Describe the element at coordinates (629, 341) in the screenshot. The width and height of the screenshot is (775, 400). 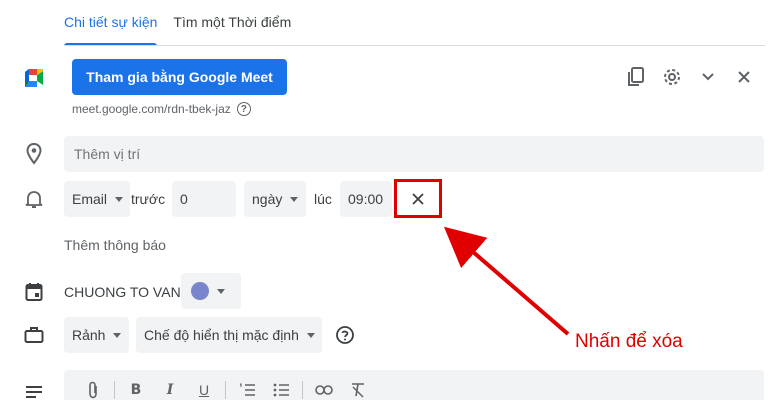
I see `annotation-text: Nhấn để xóa` at that location.